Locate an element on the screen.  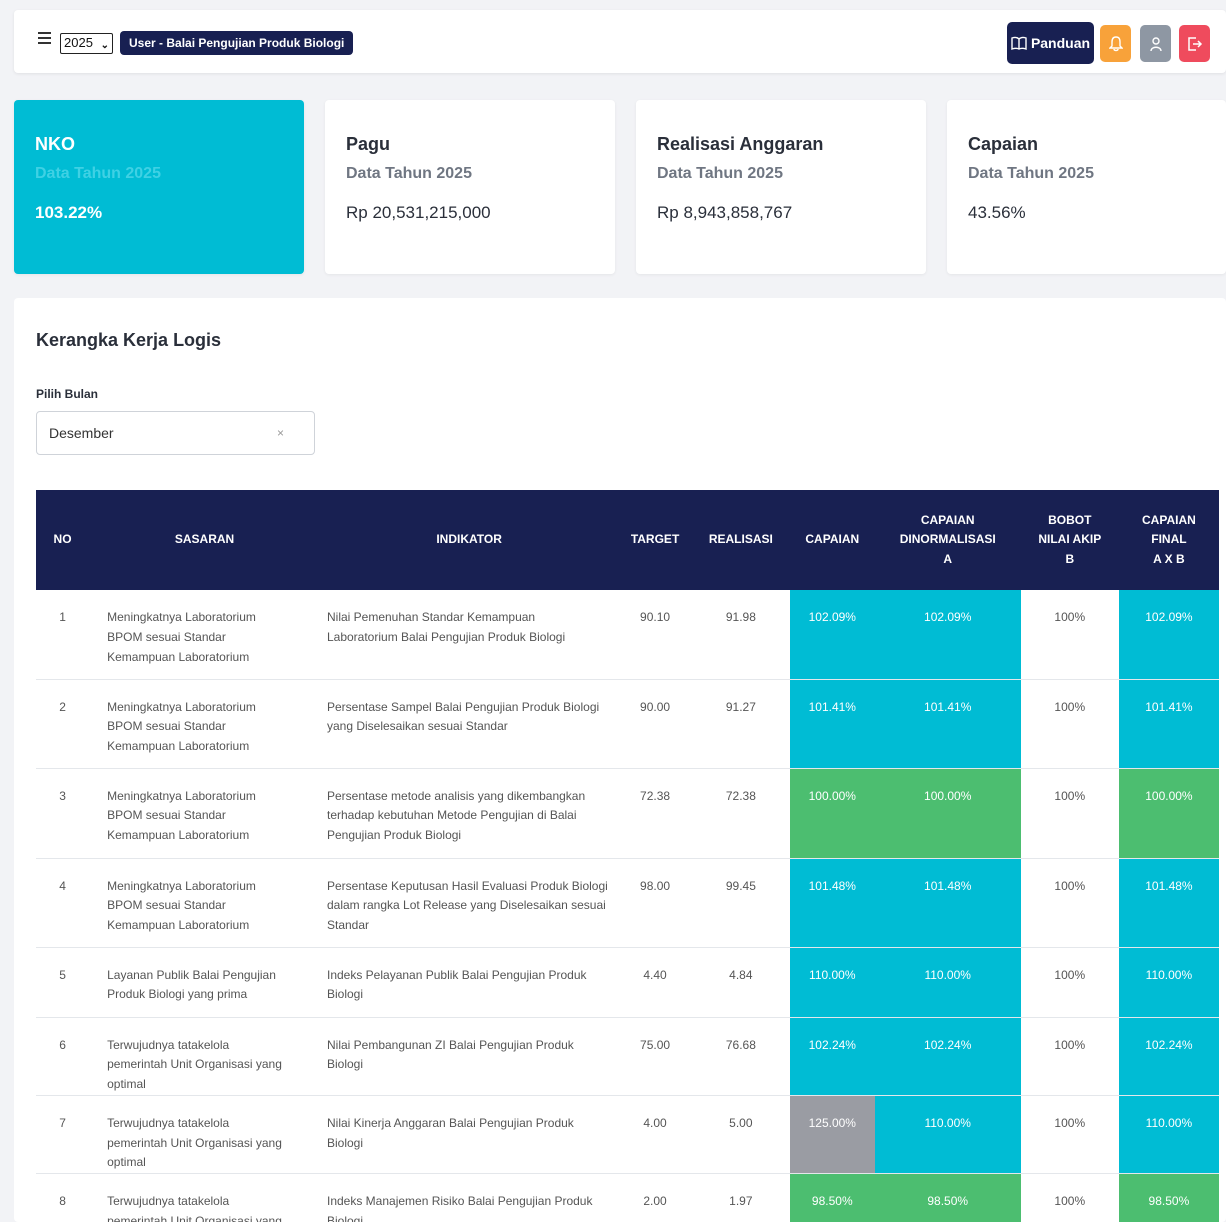
user-badge: User - Balai Pengujian Produk Biologi is located at coordinates (237, 43).